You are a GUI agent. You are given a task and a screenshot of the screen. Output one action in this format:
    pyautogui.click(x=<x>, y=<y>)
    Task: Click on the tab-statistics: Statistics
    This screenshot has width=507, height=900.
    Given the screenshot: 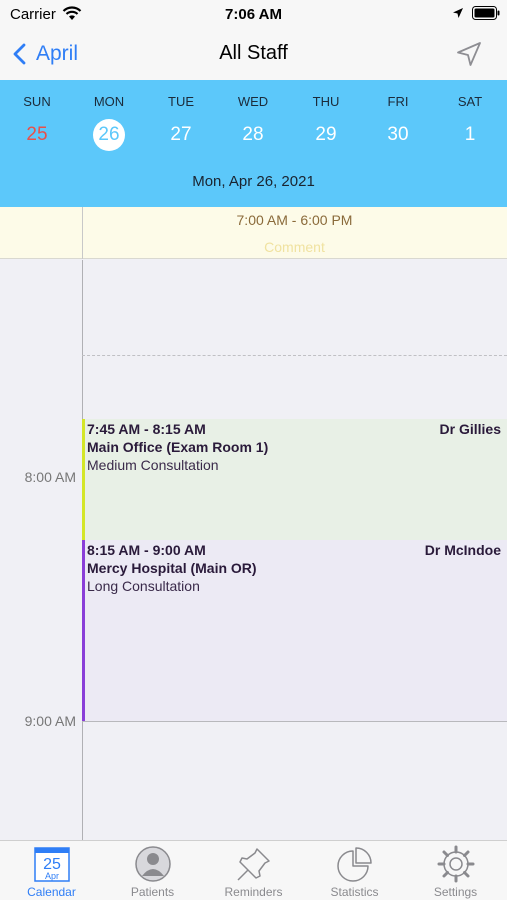 What is the action you would take?
    pyautogui.click(x=354, y=870)
    